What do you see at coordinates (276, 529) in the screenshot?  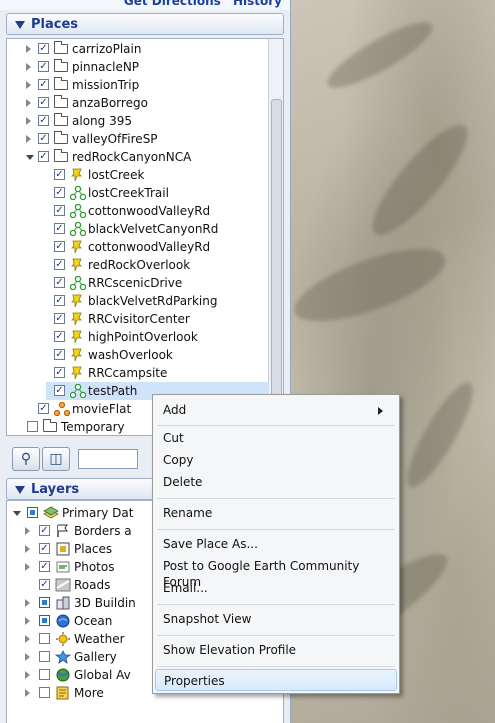 I see `menu-separator` at bounding box center [276, 529].